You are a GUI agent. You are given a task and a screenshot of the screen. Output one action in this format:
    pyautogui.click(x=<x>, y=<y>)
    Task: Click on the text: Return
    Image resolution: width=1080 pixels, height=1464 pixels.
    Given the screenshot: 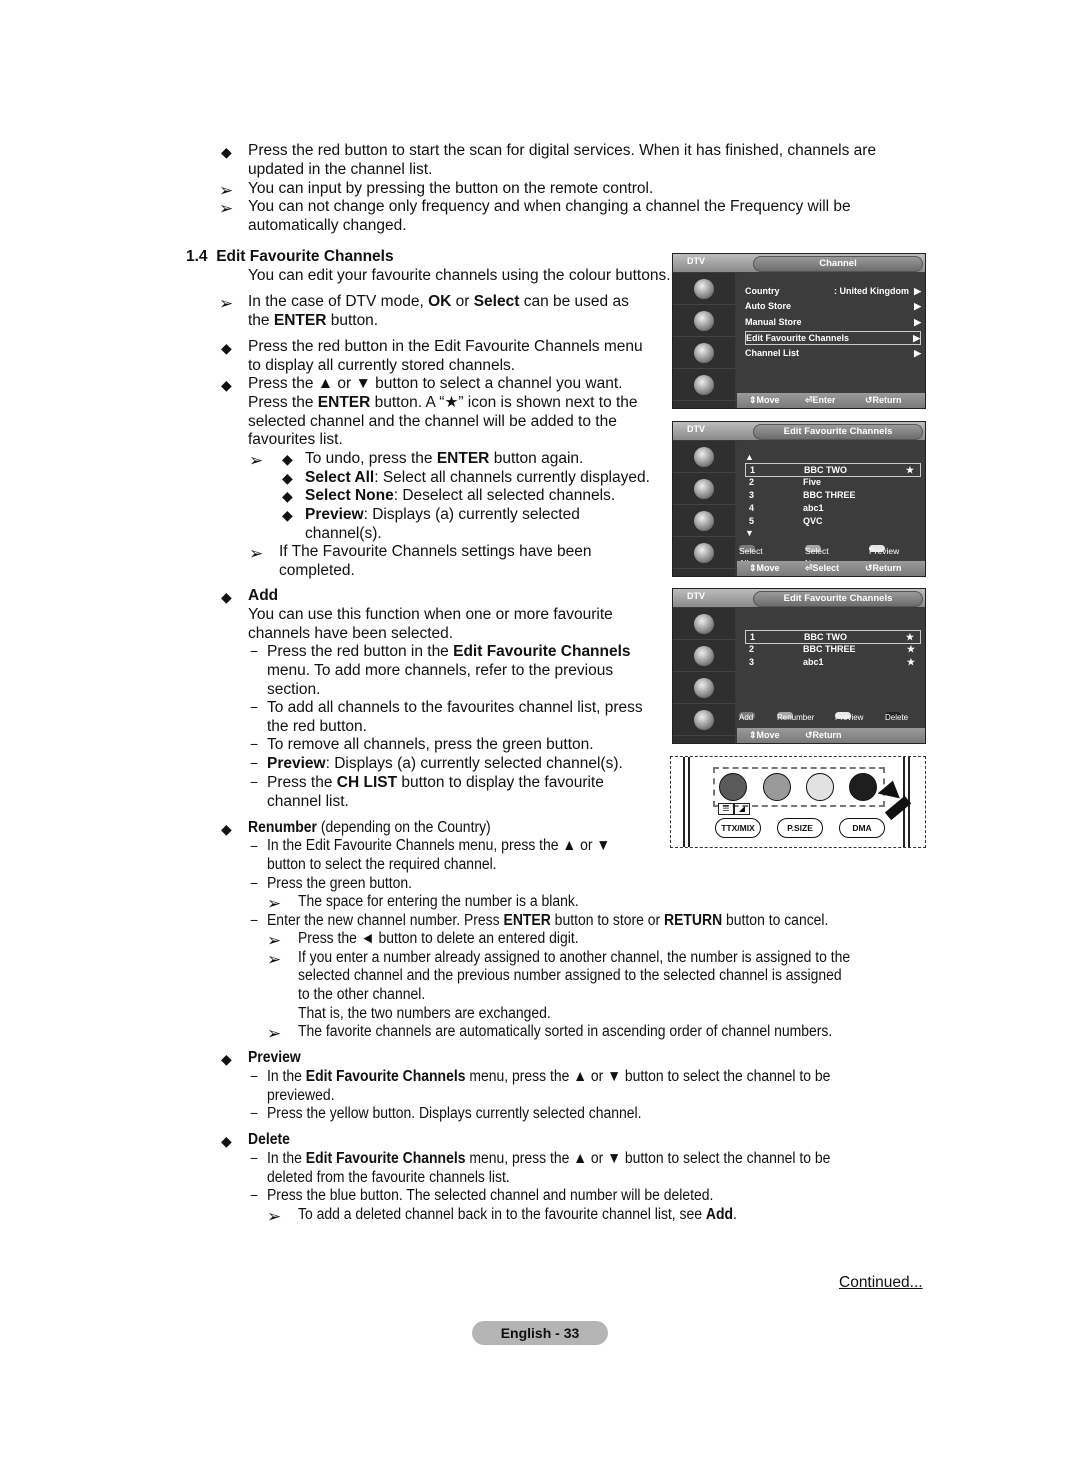 What is the action you would take?
    pyautogui.click(x=827, y=735)
    